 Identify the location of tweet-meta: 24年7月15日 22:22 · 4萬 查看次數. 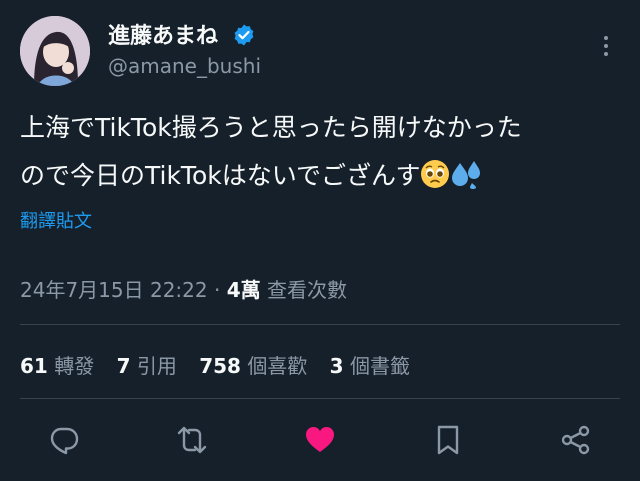
(183, 288).